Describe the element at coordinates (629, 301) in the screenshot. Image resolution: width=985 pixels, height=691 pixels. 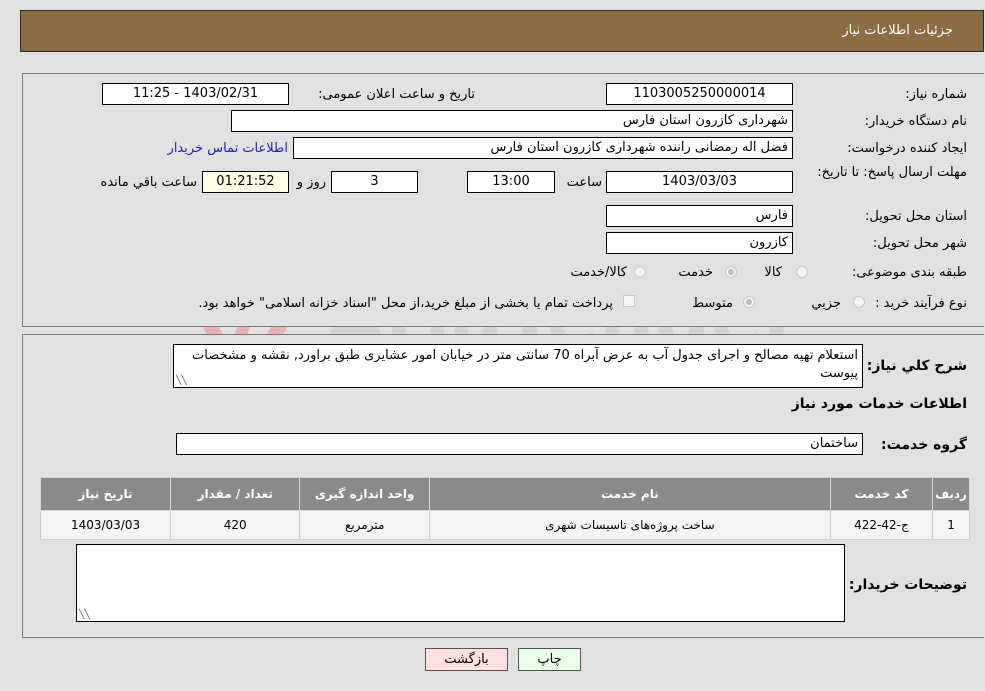
I see `treasury-checkbox` at that location.